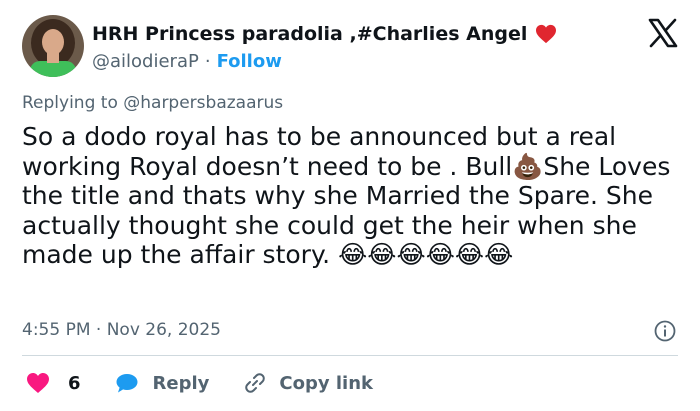  I want to click on divider, so click(350, 355).